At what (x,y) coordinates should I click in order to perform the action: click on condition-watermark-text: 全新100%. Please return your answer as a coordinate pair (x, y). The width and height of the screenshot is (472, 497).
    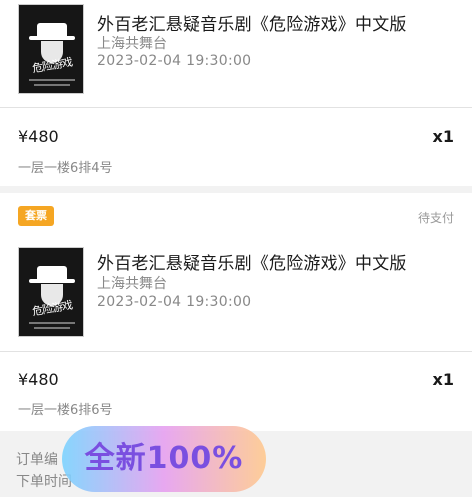
    Looking at the image, I should click on (164, 458).